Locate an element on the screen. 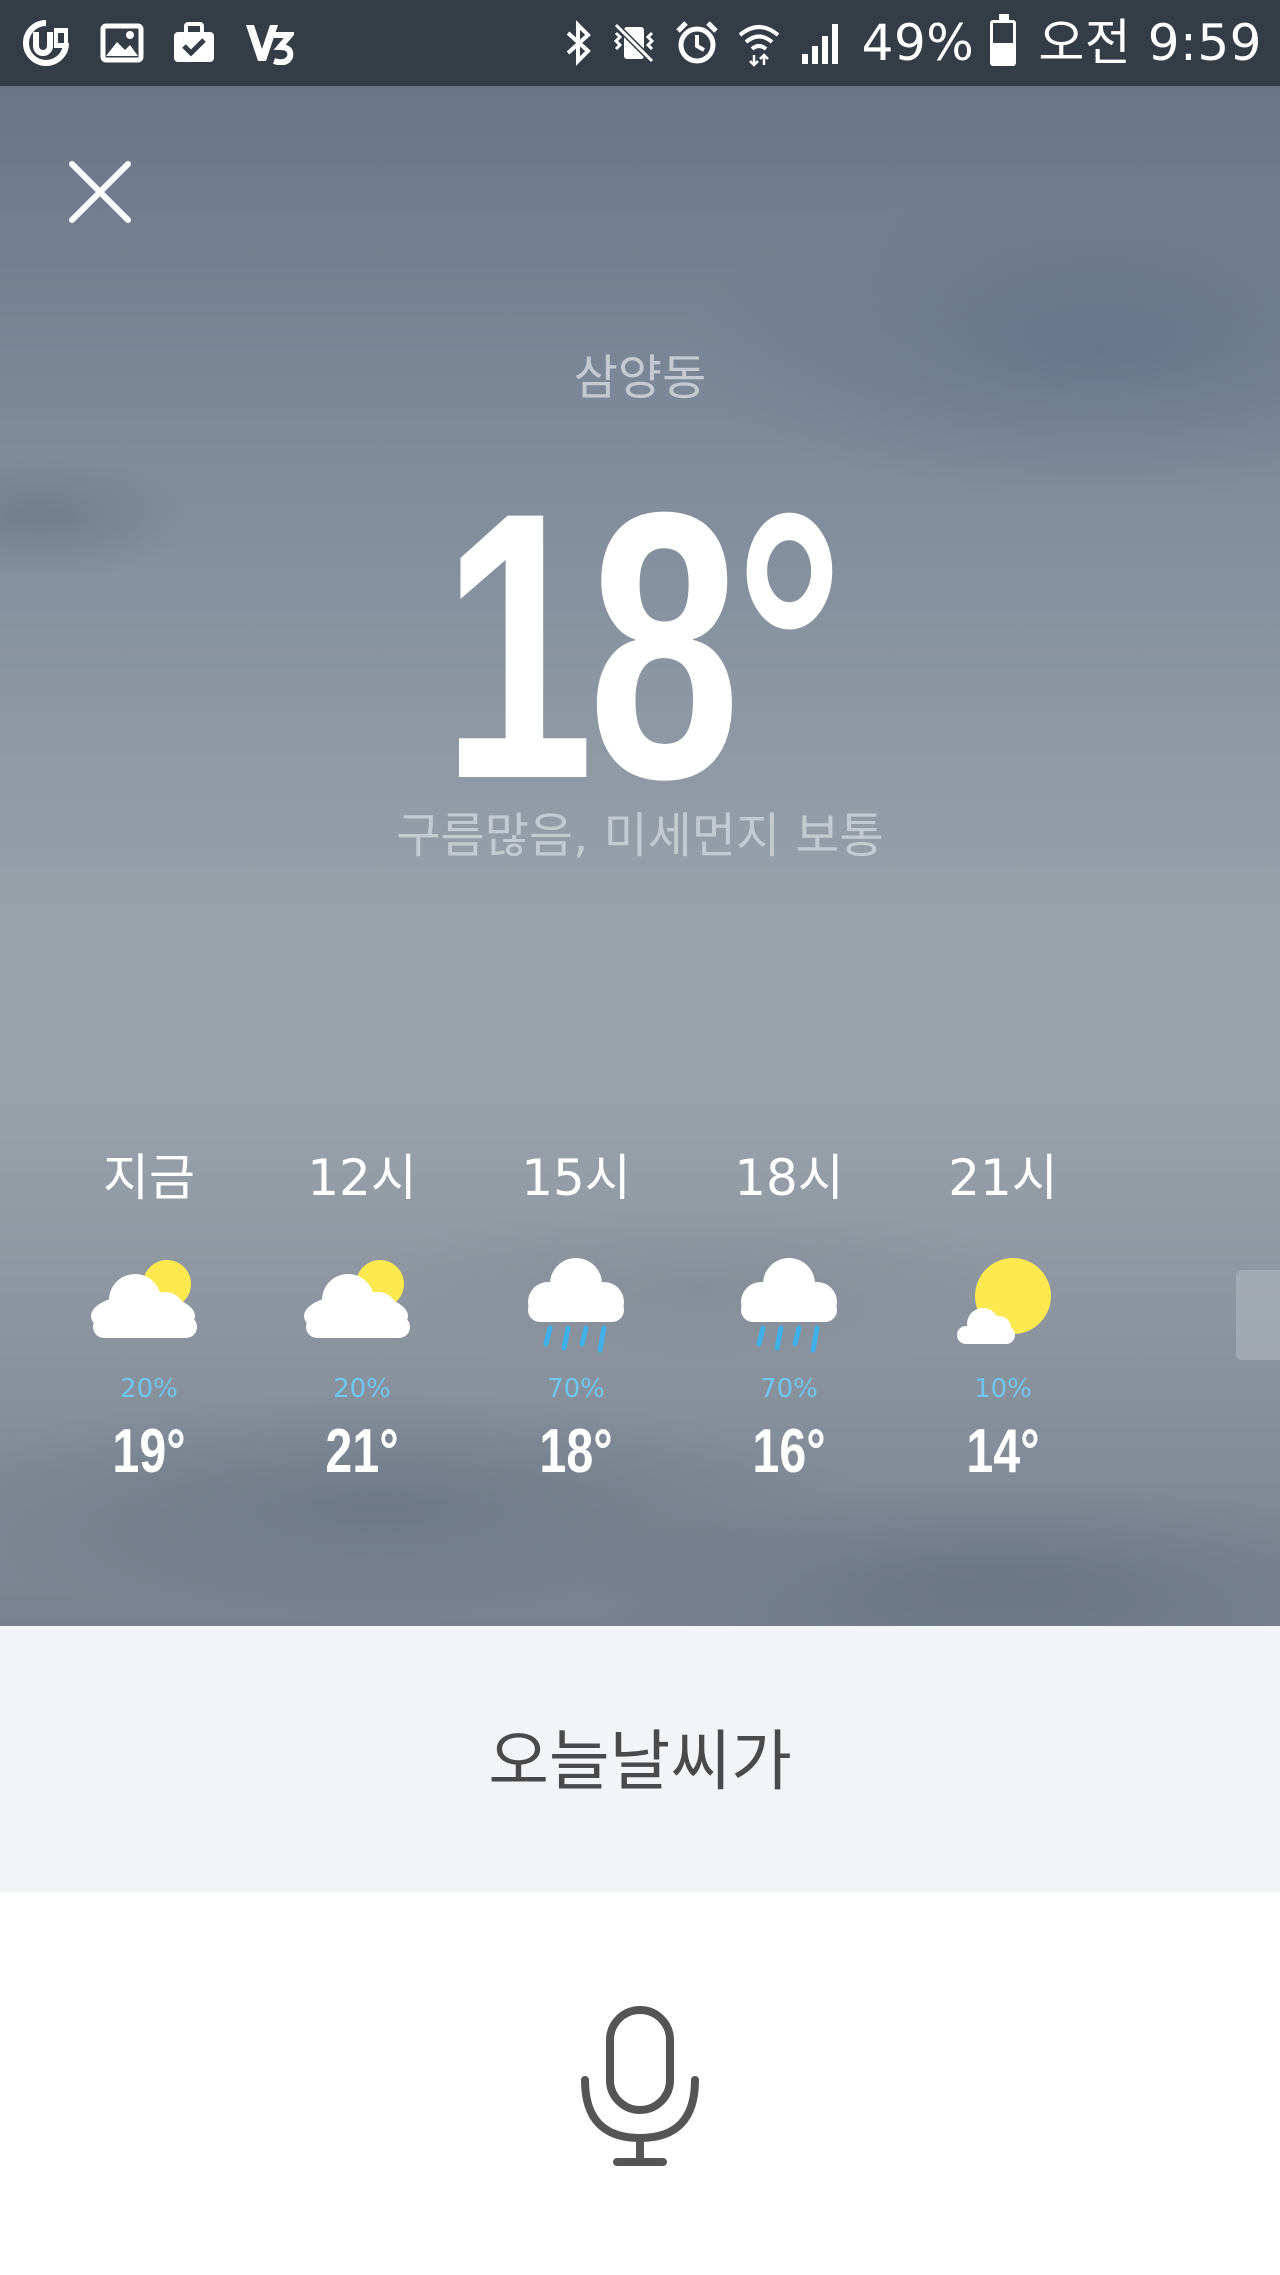  hourly-temp: 19° is located at coordinates (149, 1451).